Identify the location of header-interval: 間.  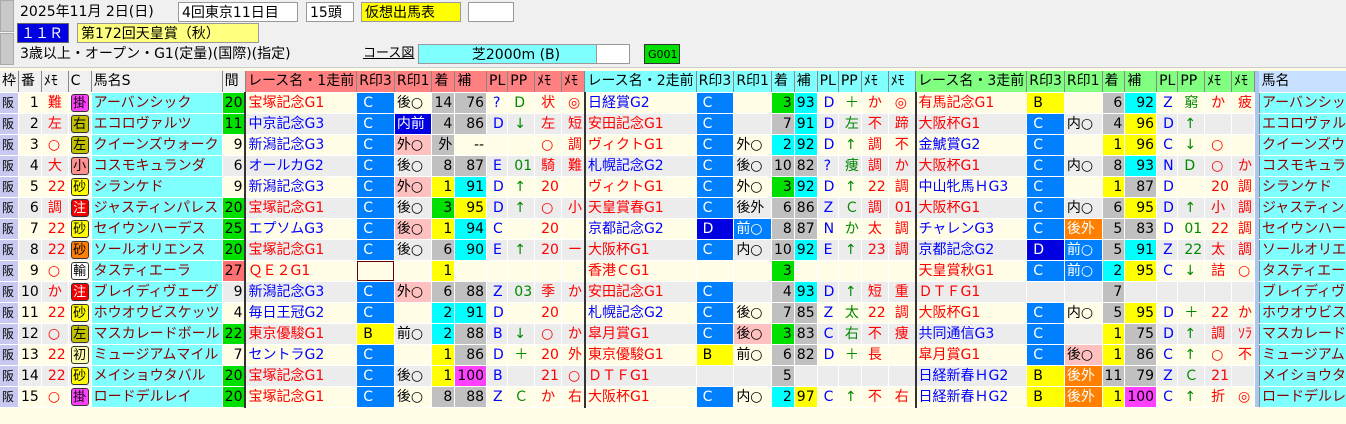
(234, 82).